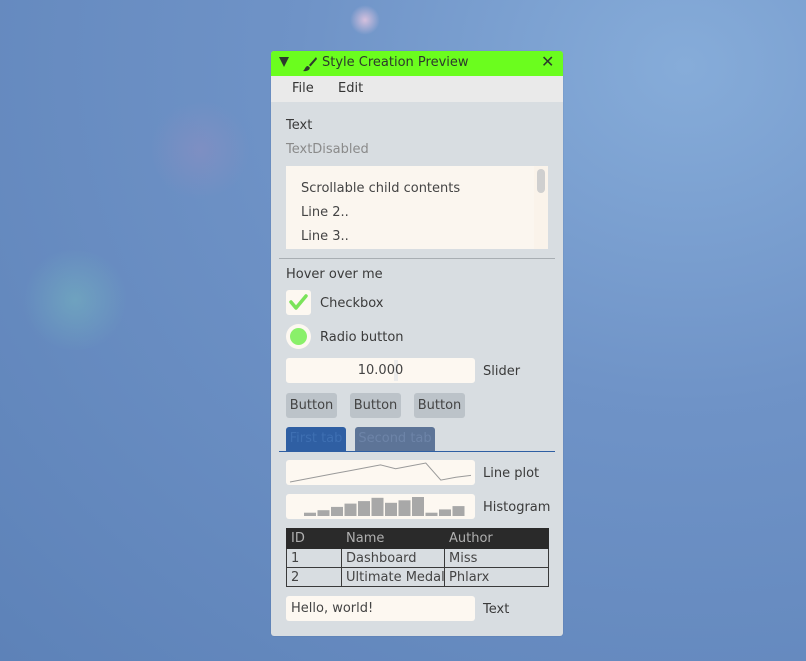  I want to click on radio-button, so click(298, 336).